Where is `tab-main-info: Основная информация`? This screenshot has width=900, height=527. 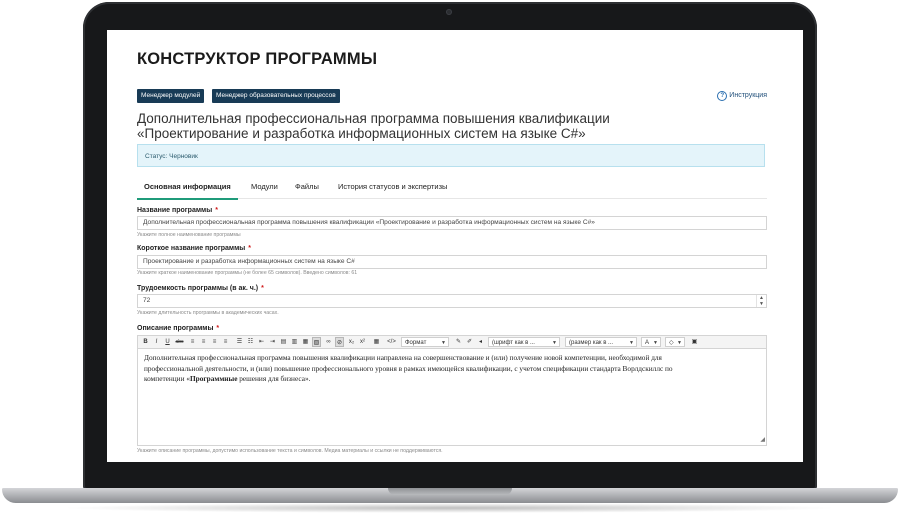
tab-main-info: Основная информация is located at coordinates (187, 190).